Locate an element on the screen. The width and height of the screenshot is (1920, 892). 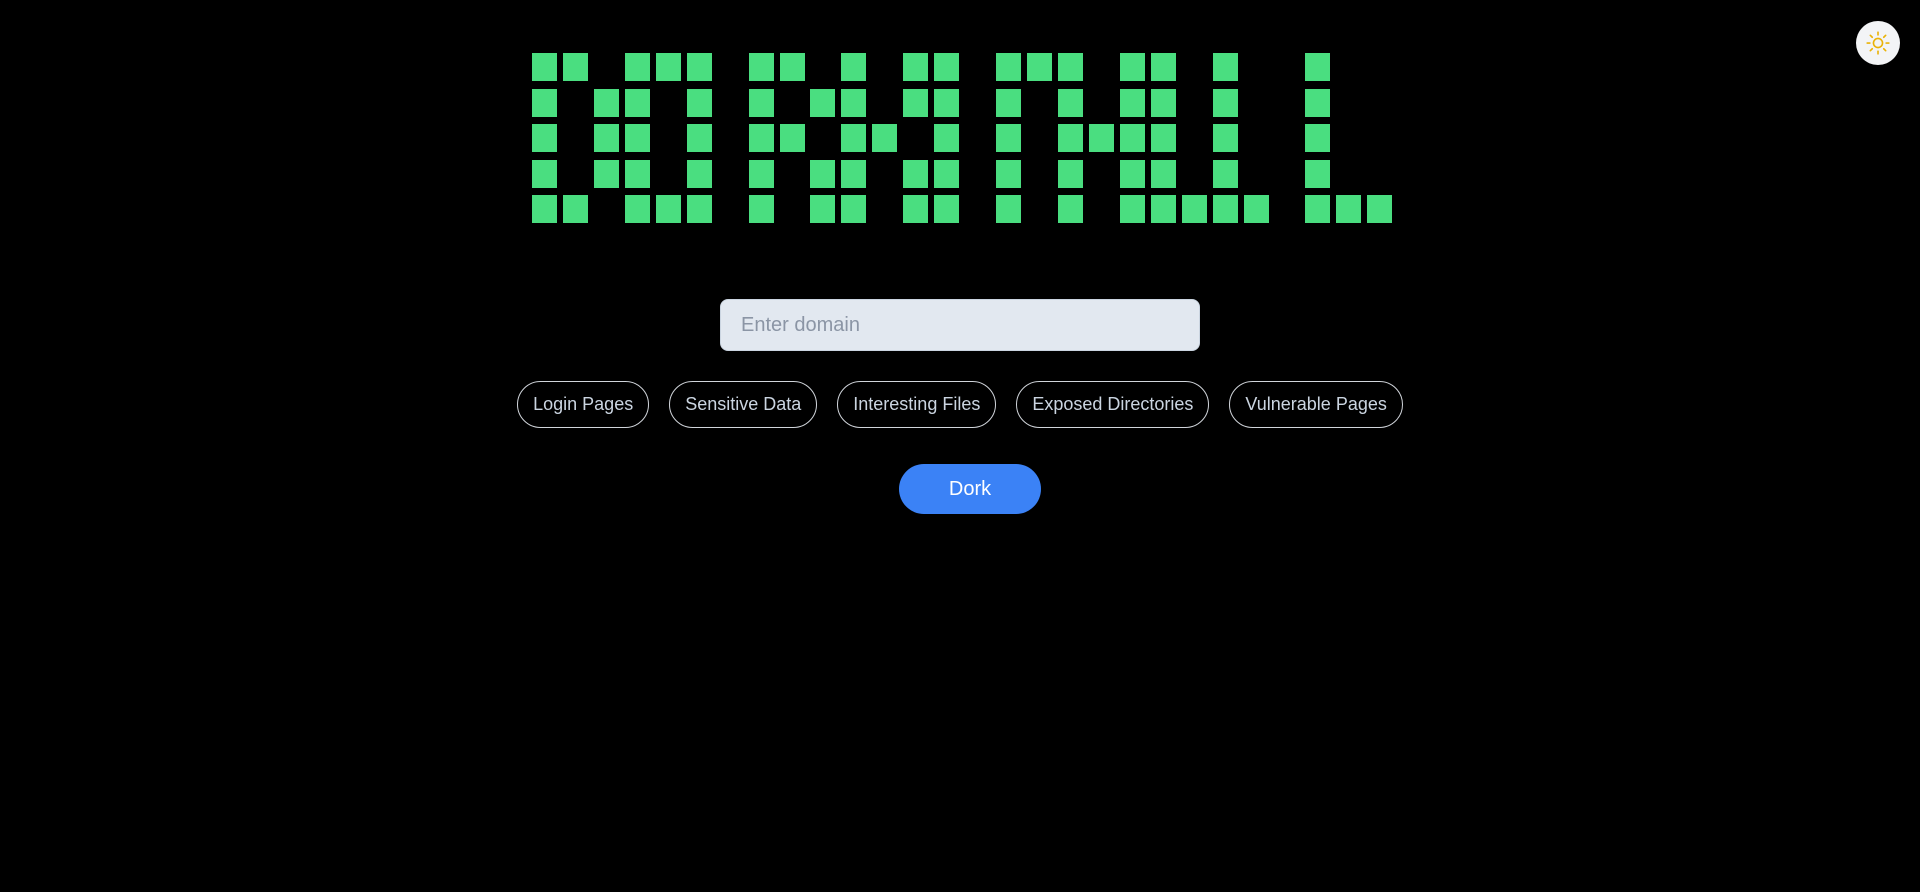
sun-icon is located at coordinates (1878, 43).